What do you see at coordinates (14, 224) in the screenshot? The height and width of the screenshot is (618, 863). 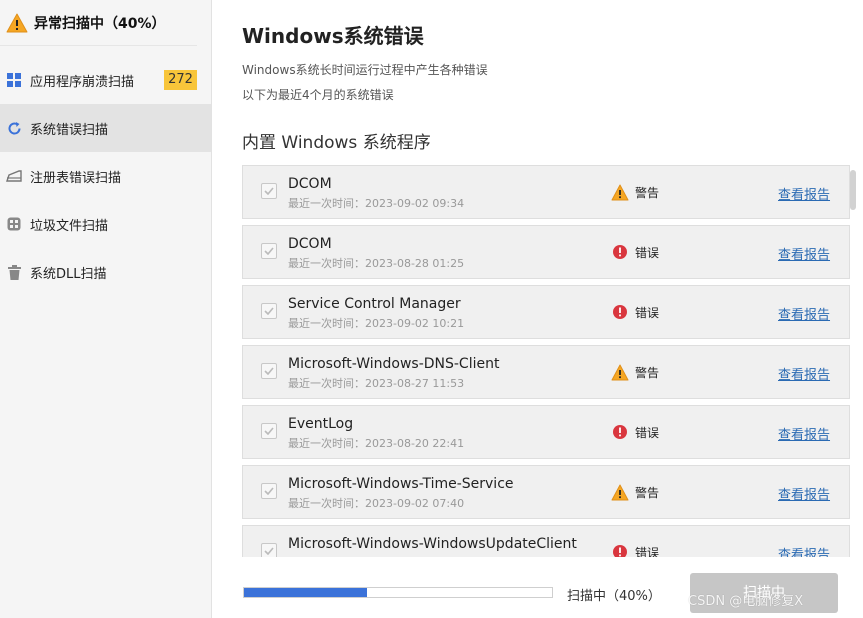 I see `junk-files-icon` at bounding box center [14, 224].